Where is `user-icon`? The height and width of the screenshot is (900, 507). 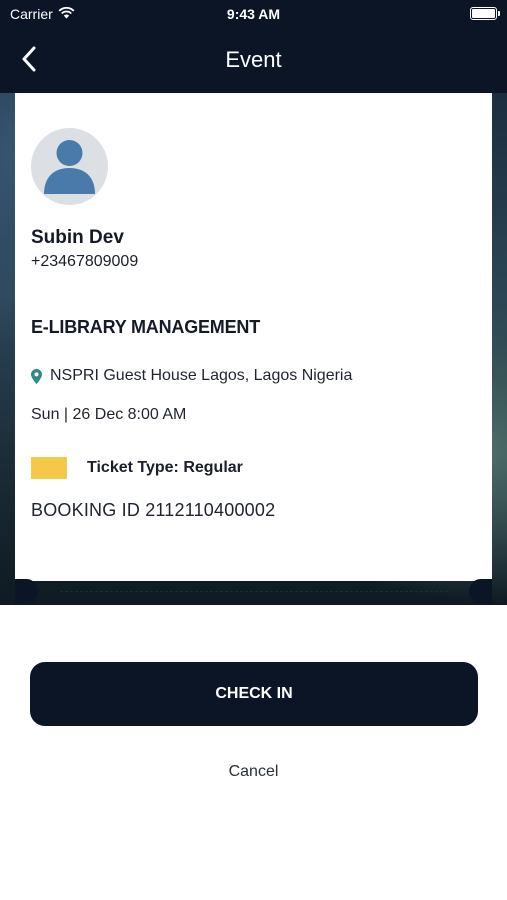
user-icon is located at coordinates (69, 167).